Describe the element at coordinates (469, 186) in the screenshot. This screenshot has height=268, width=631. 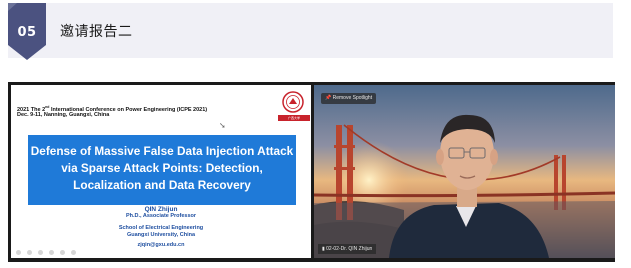
I see `speaker-figure` at that location.